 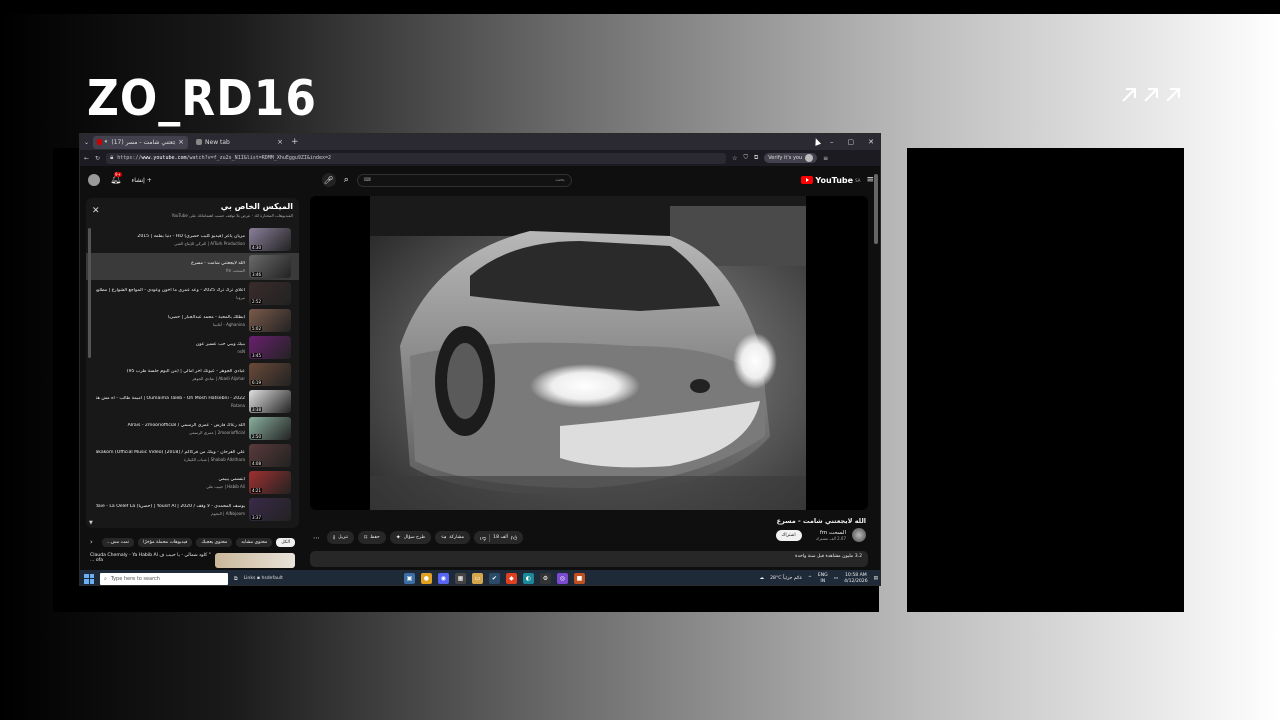 I want to click on channel-name: السحت fm, so click(x=831, y=533).